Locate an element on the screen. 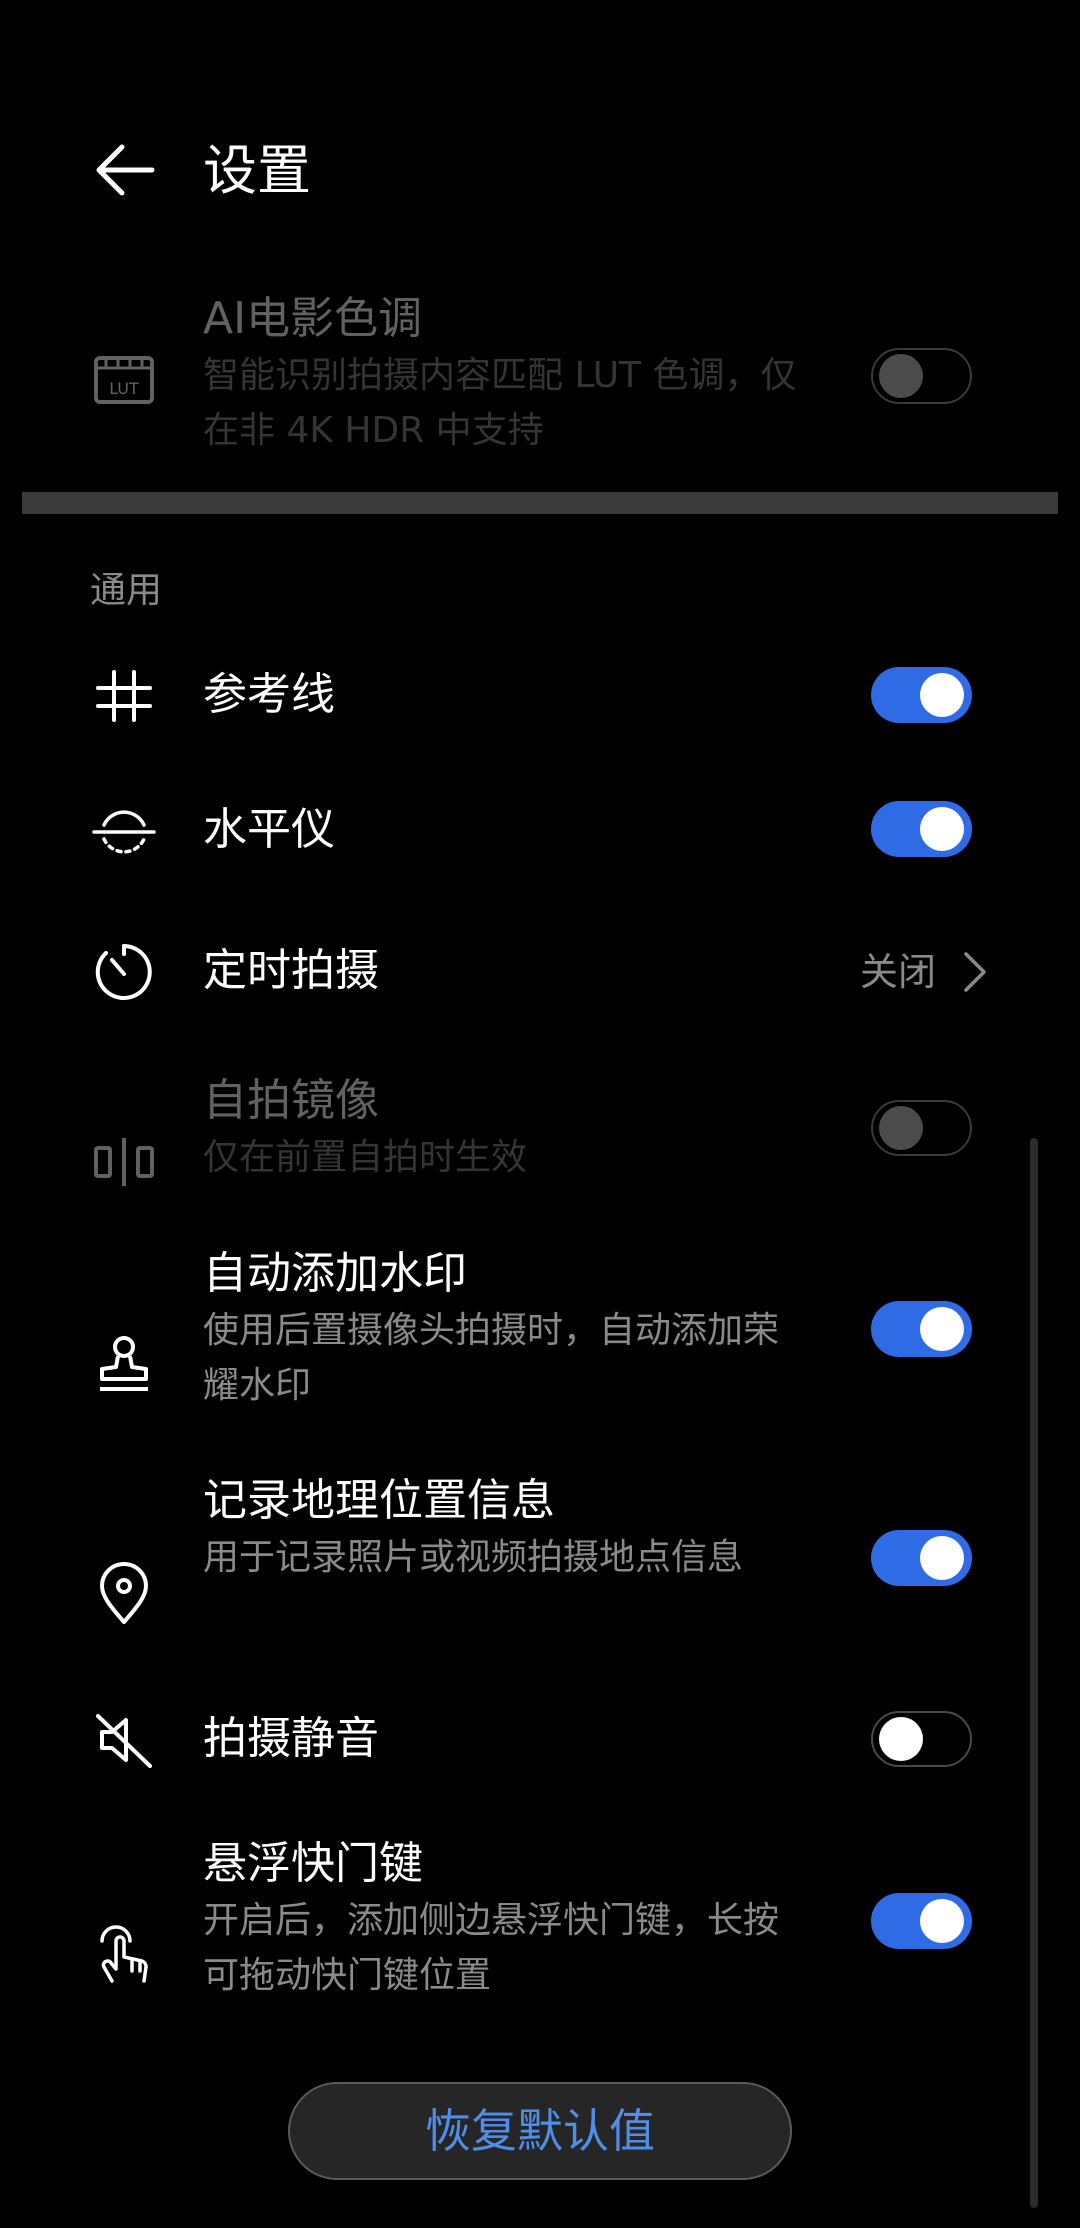 Image resolution: width=1080 pixels, height=2228 pixels. header: 设置 is located at coordinates (540, 130).